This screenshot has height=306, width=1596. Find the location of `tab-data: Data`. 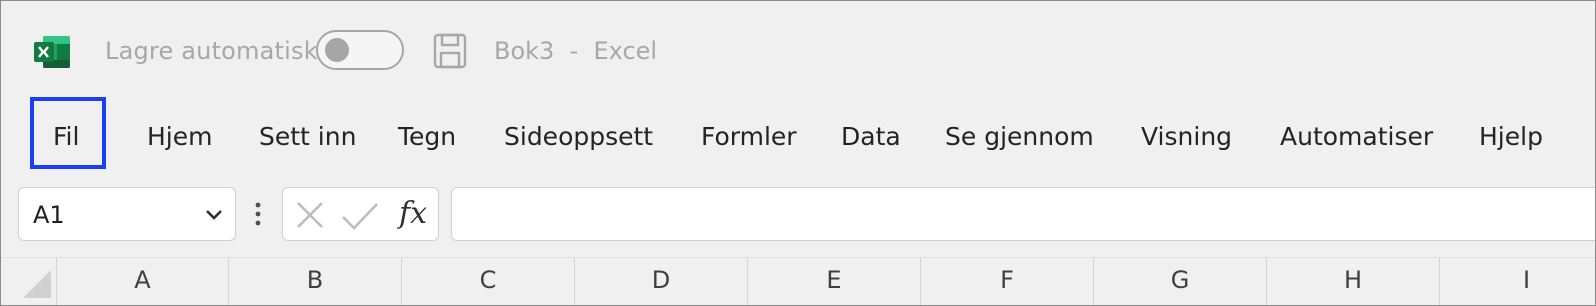

tab-data: Data is located at coordinates (871, 136).